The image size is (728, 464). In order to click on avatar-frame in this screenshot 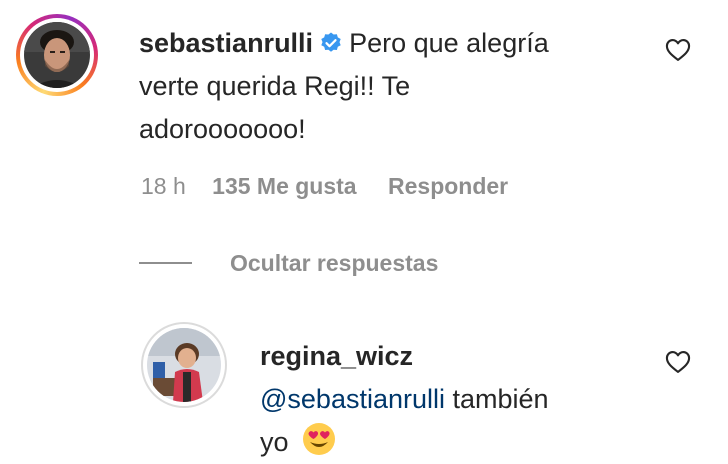, I will do `click(57, 55)`.